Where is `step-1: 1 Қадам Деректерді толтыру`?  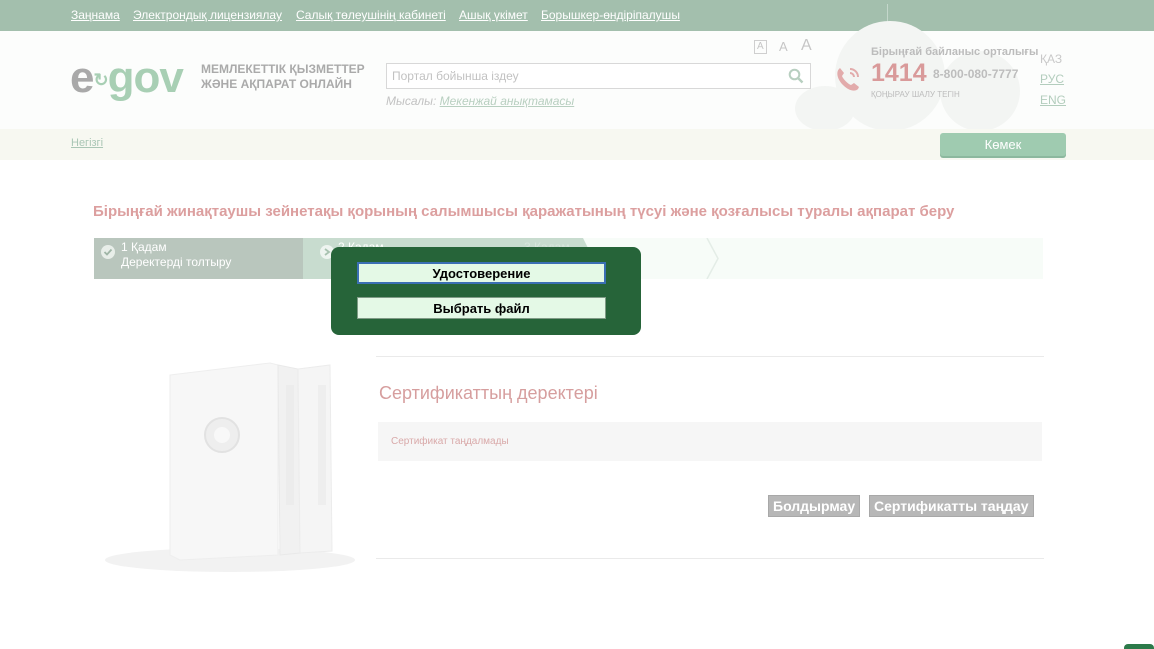
step-1: 1 Қадам Деректерді толтыру is located at coordinates (198, 258).